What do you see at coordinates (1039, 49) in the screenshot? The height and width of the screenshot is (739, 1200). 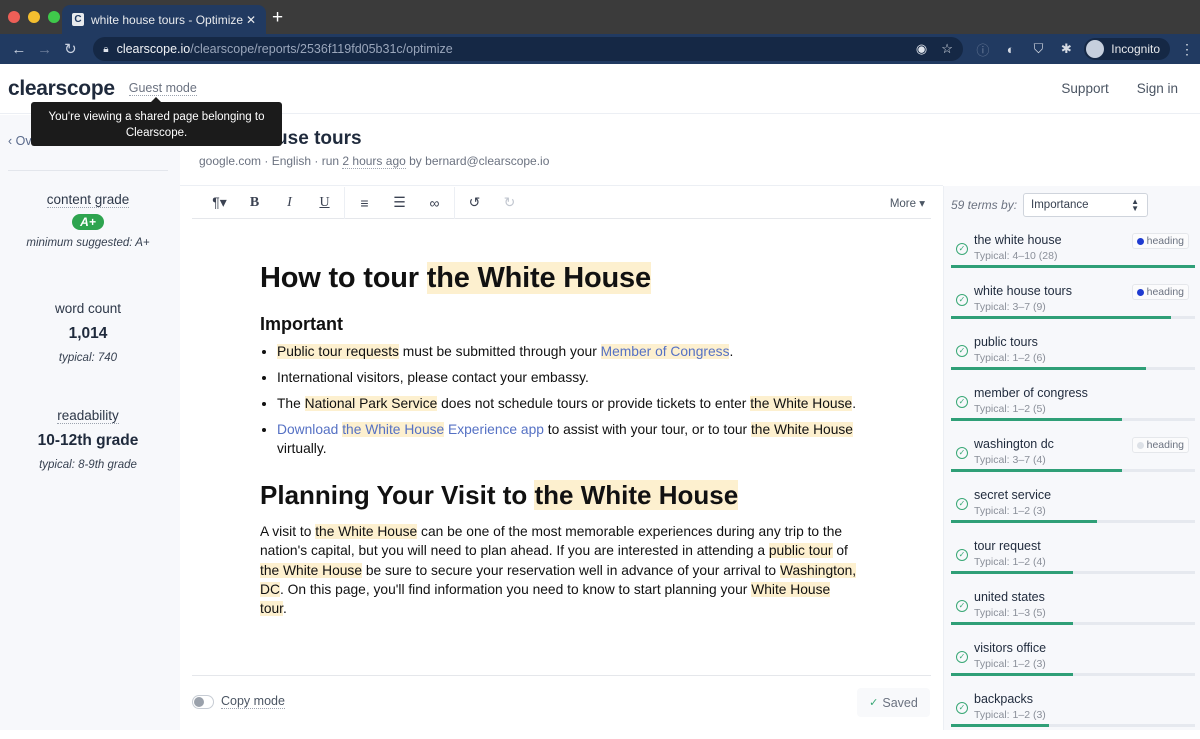 I see `shield-extension-icon: ⛉` at bounding box center [1039, 49].